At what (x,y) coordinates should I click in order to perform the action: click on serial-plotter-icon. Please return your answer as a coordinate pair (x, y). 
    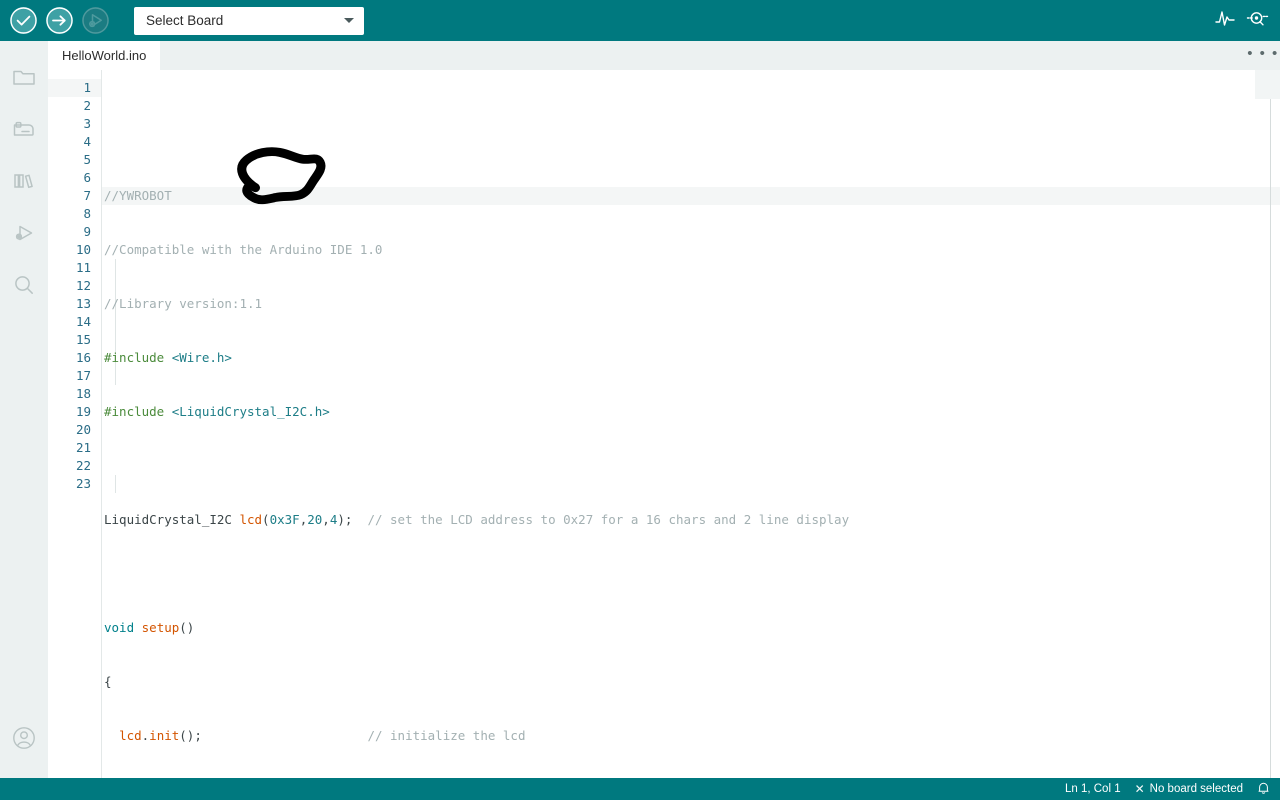
    Looking at the image, I should click on (1225, 20).